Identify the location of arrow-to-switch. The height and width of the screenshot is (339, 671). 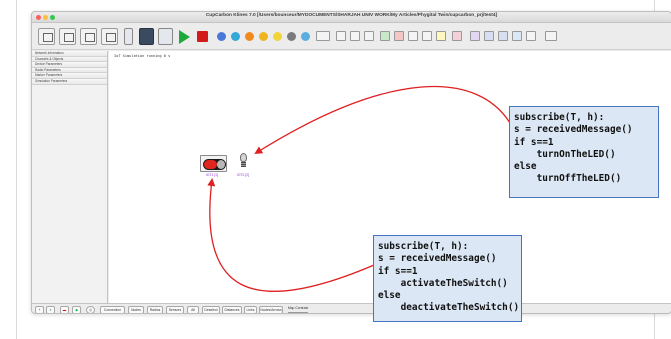
(291, 235).